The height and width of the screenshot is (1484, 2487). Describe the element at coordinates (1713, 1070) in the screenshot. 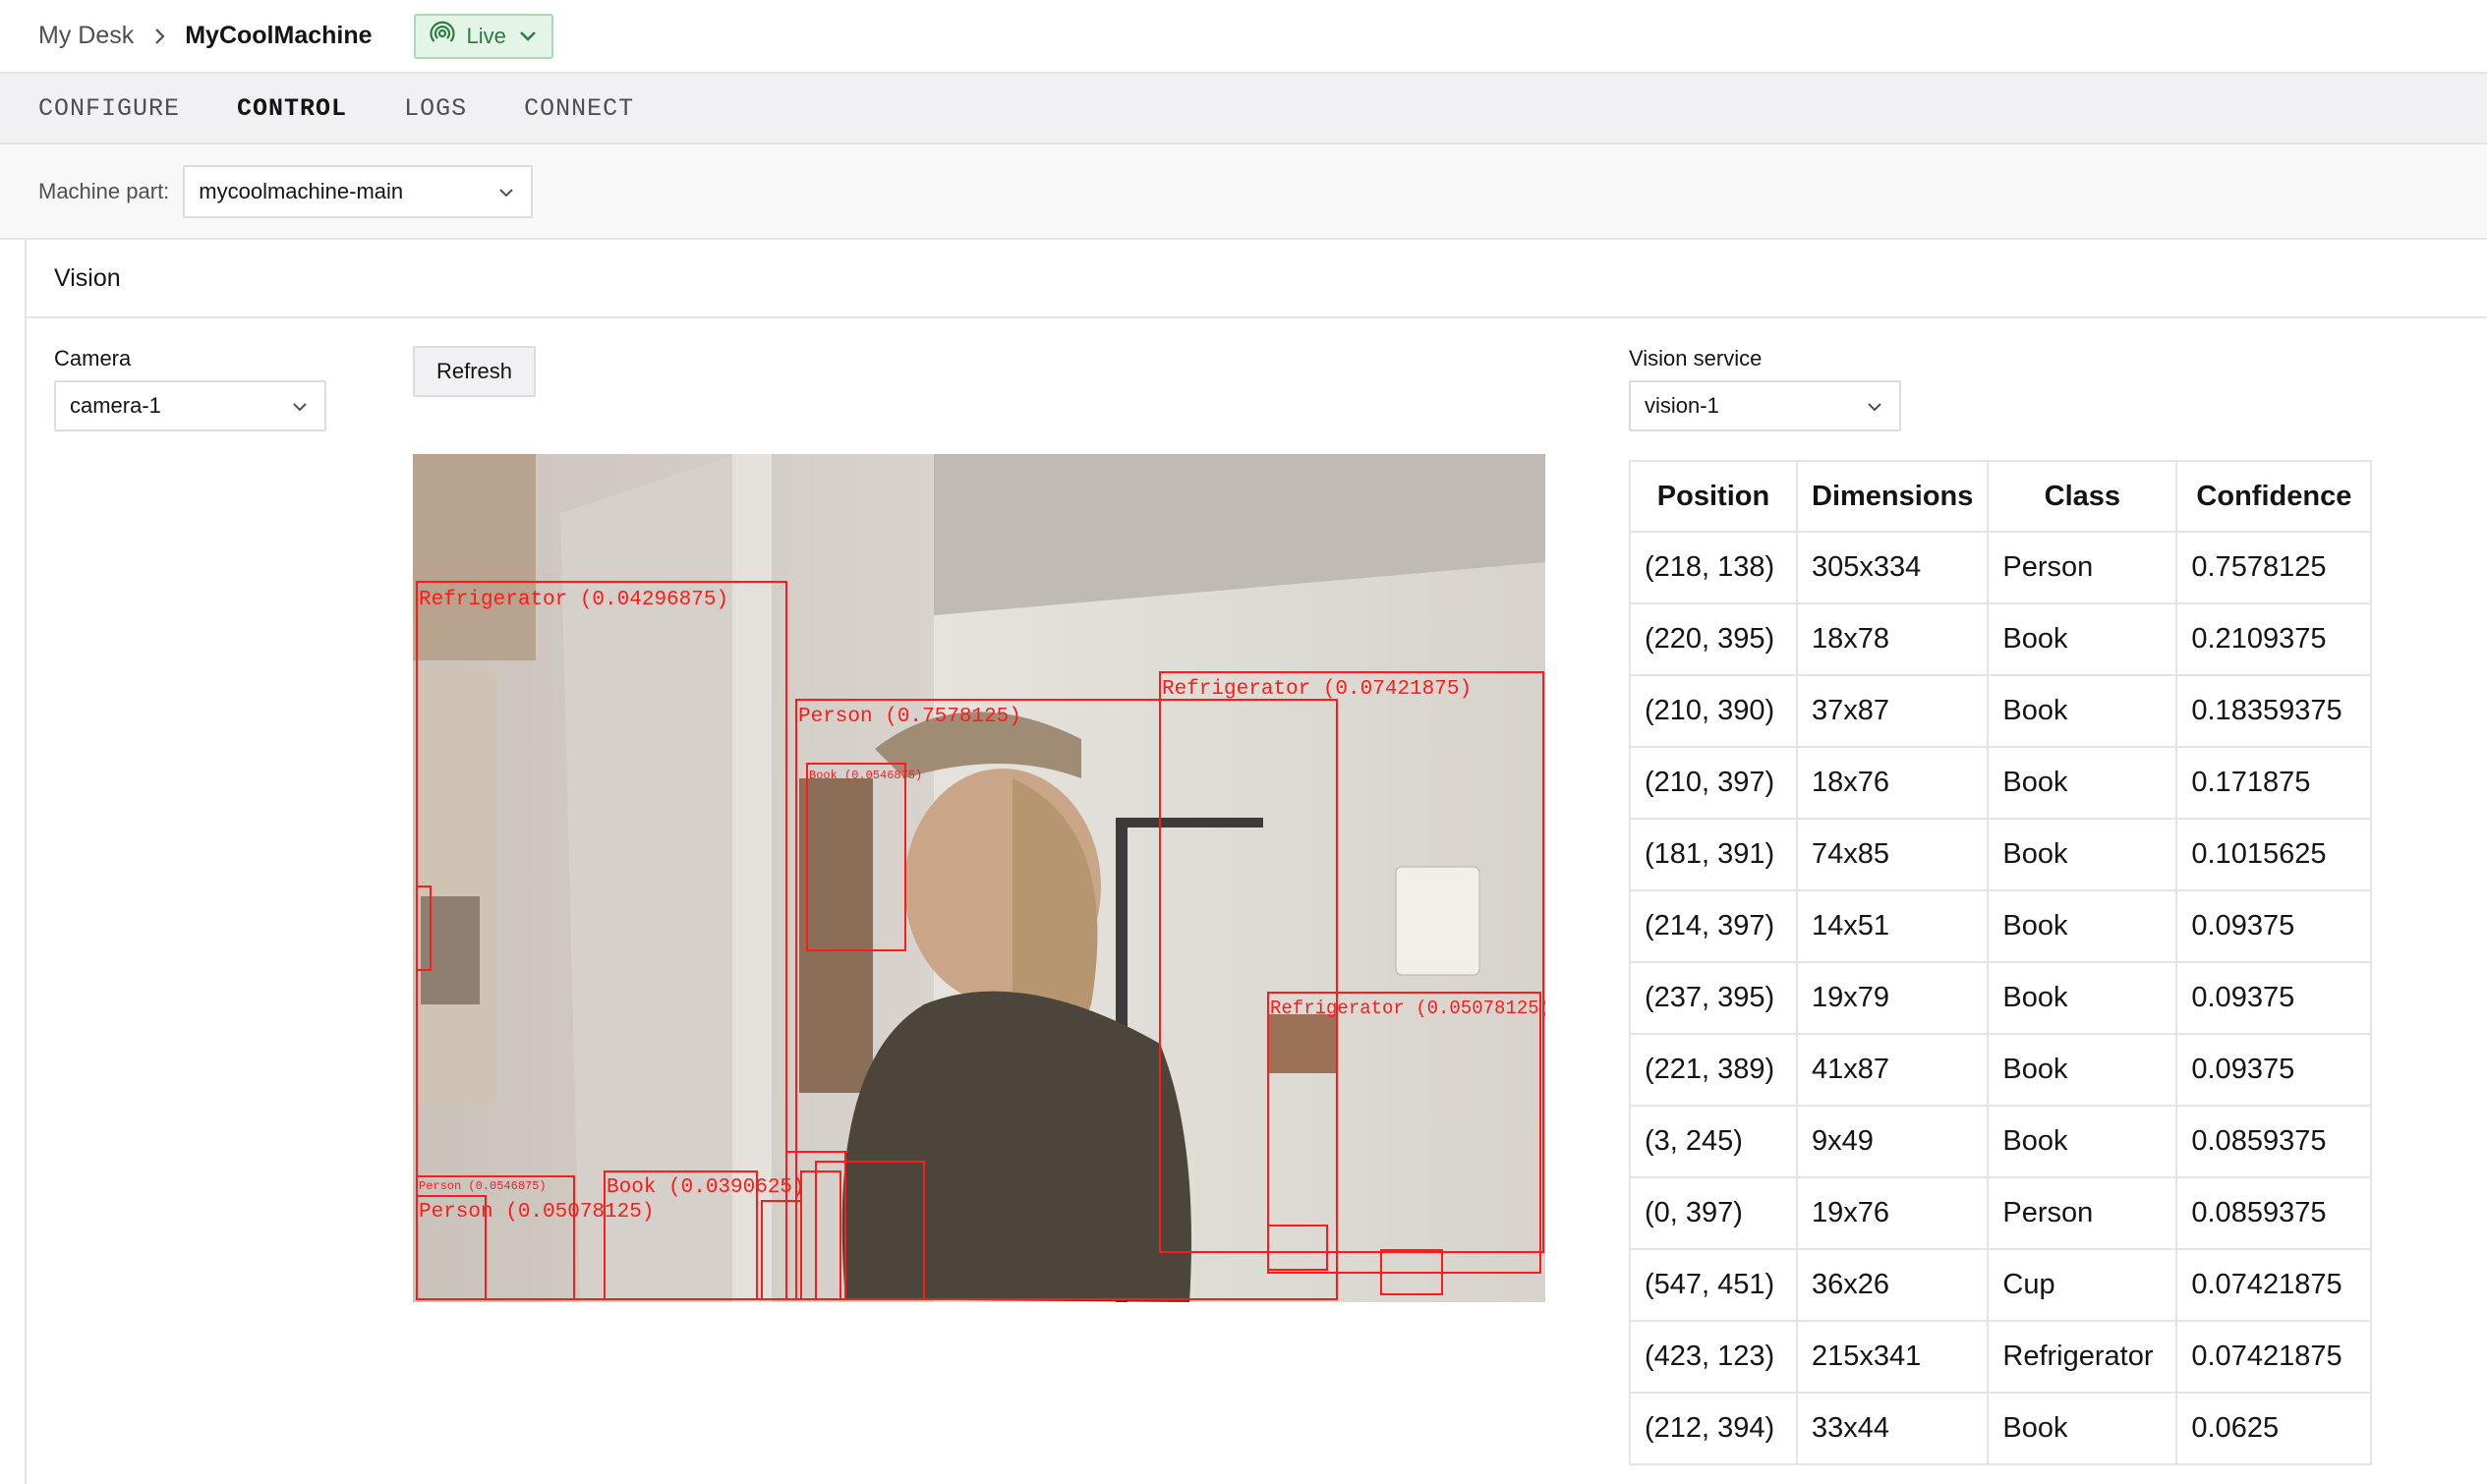

I see `cell-position: (221, 389)` at that location.